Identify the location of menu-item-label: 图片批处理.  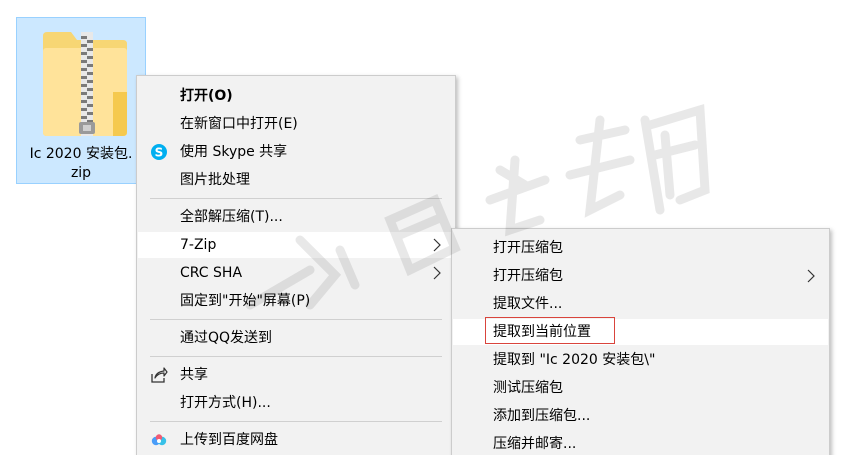
(215, 180).